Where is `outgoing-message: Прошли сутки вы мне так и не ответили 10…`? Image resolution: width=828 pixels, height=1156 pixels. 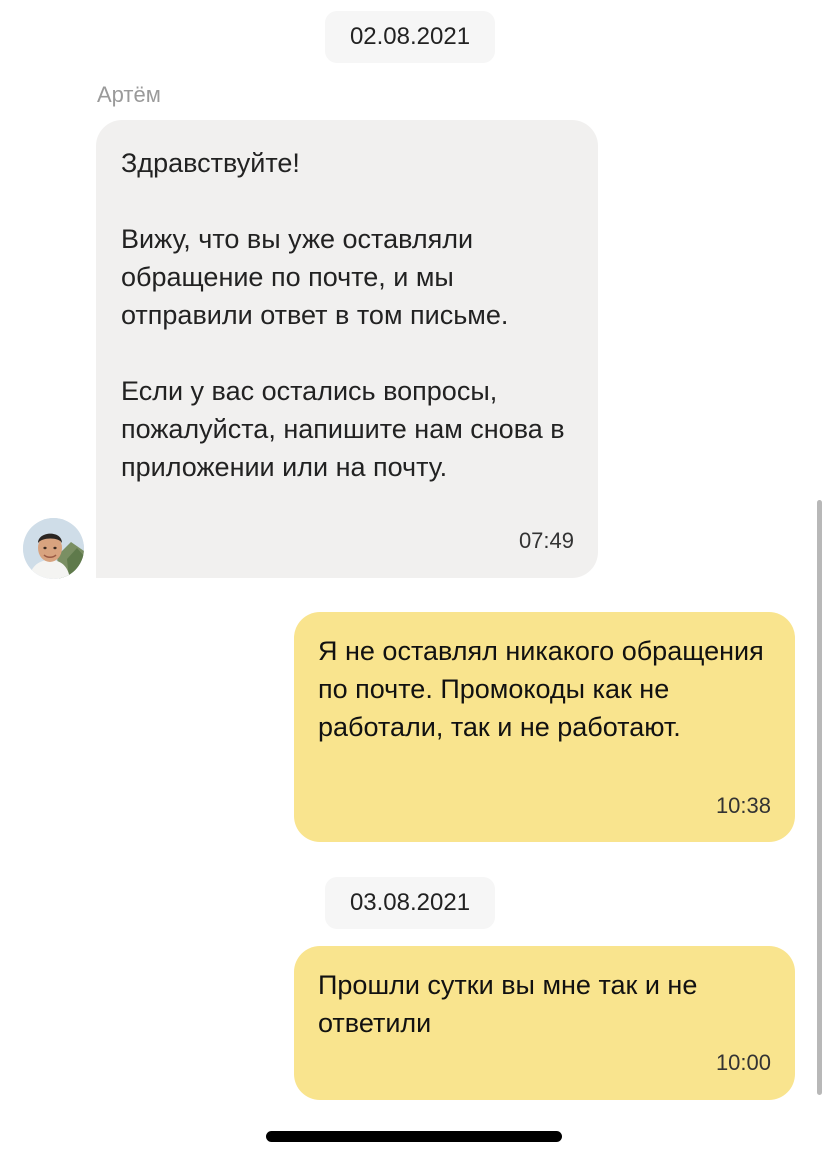 outgoing-message: Прошли сутки вы мне так и не ответили 10… is located at coordinates (544, 1023).